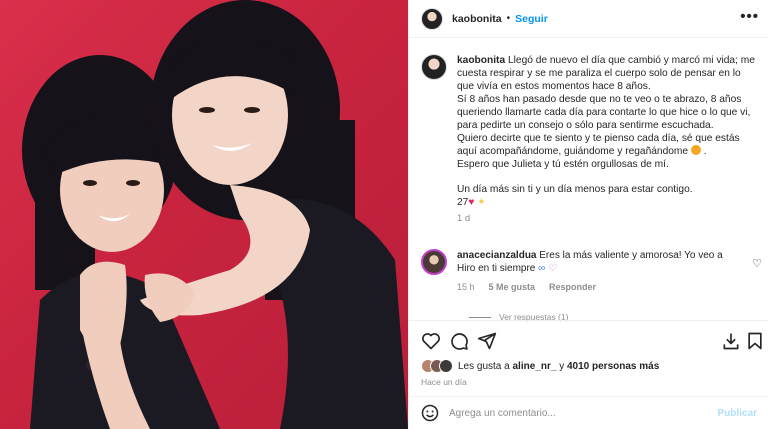 The image size is (768, 429). What do you see at coordinates (431, 341) in the screenshot?
I see `like-heart-icon` at bounding box center [431, 341].